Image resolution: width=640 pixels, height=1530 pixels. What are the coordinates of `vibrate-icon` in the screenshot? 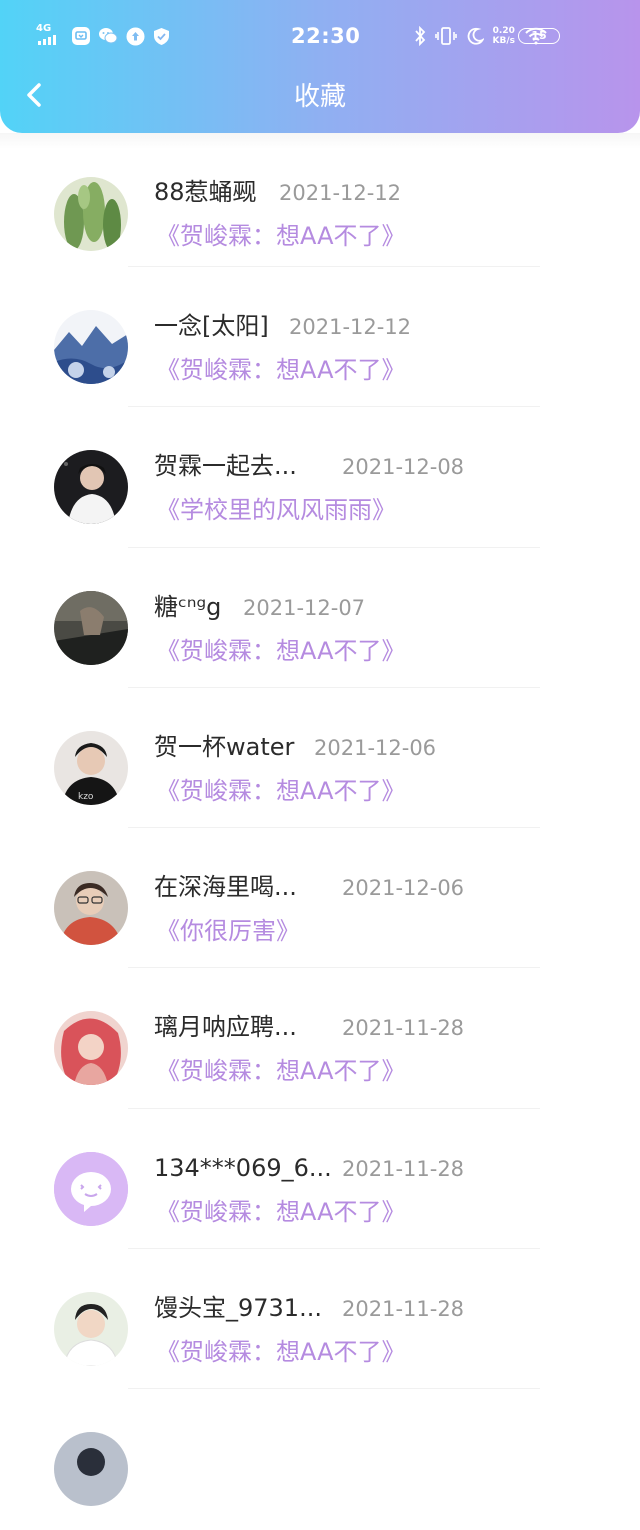 It's located at (445, 36).